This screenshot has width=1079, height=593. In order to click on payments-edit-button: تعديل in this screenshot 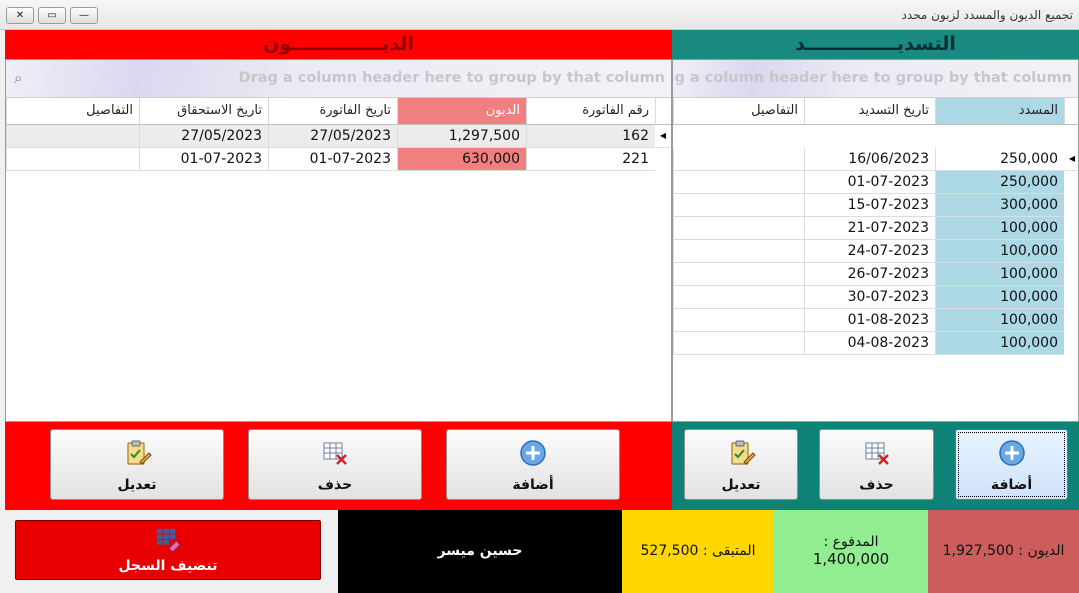, I will do `click(741, 464)`.